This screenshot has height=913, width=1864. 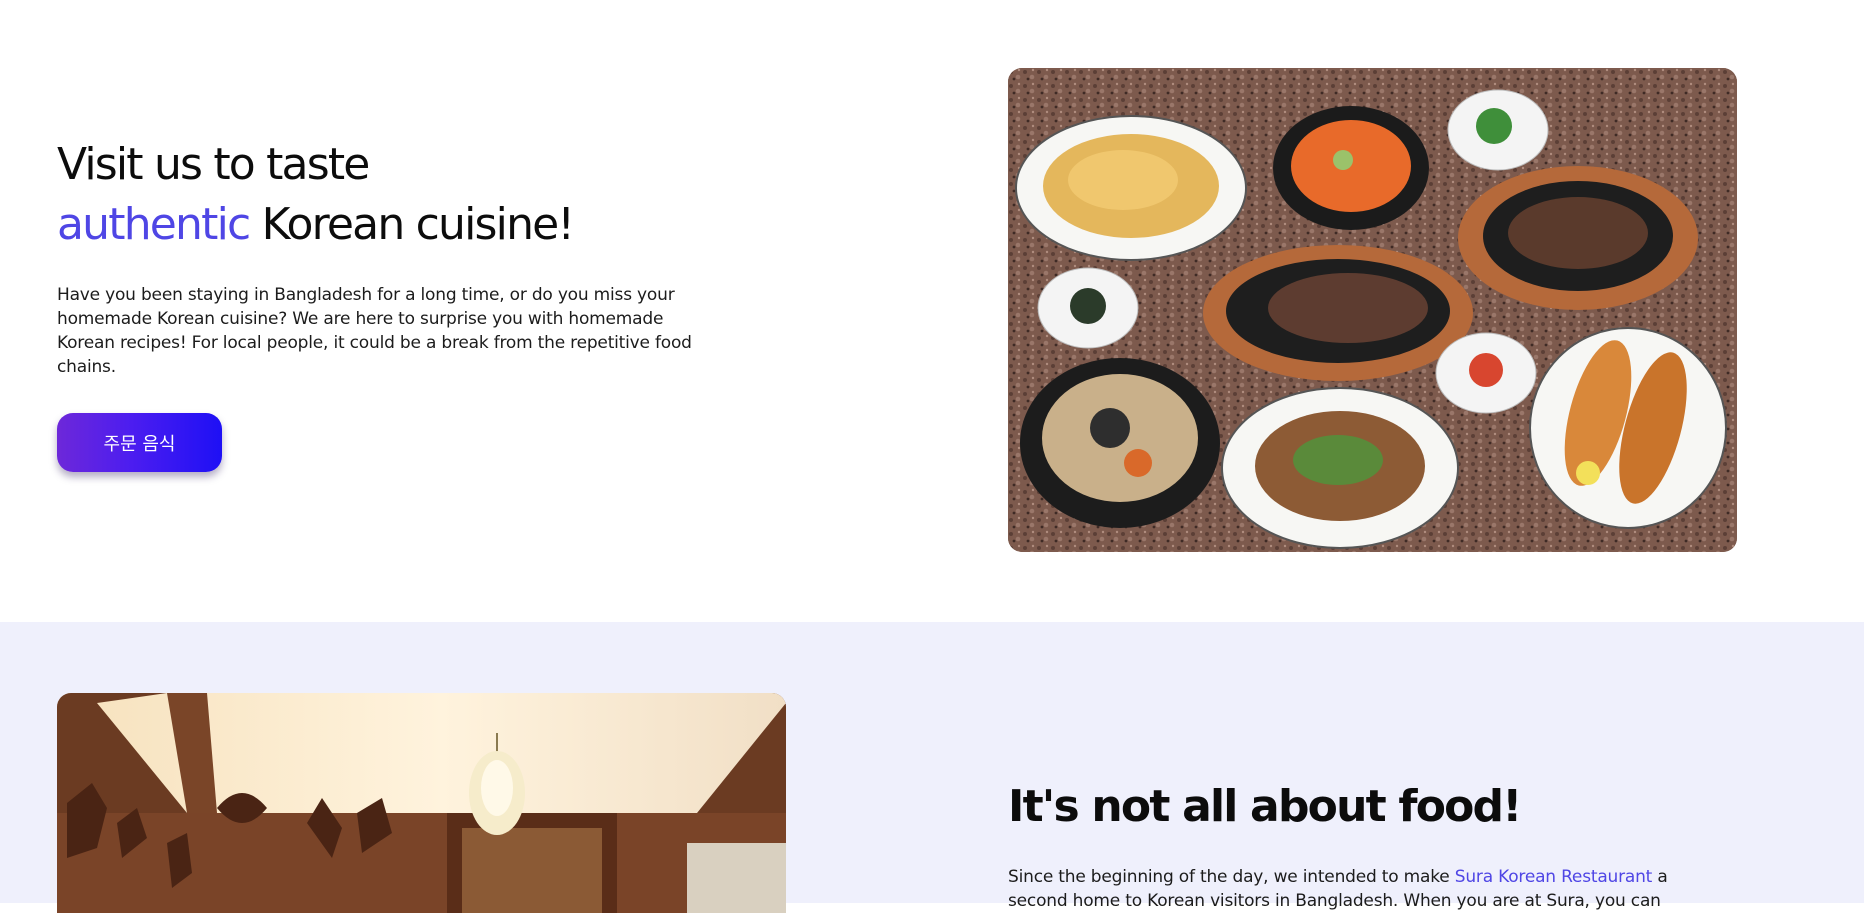 I want to click on hero-title-rest: Korean cuisine!, so click(x=412, y=224).